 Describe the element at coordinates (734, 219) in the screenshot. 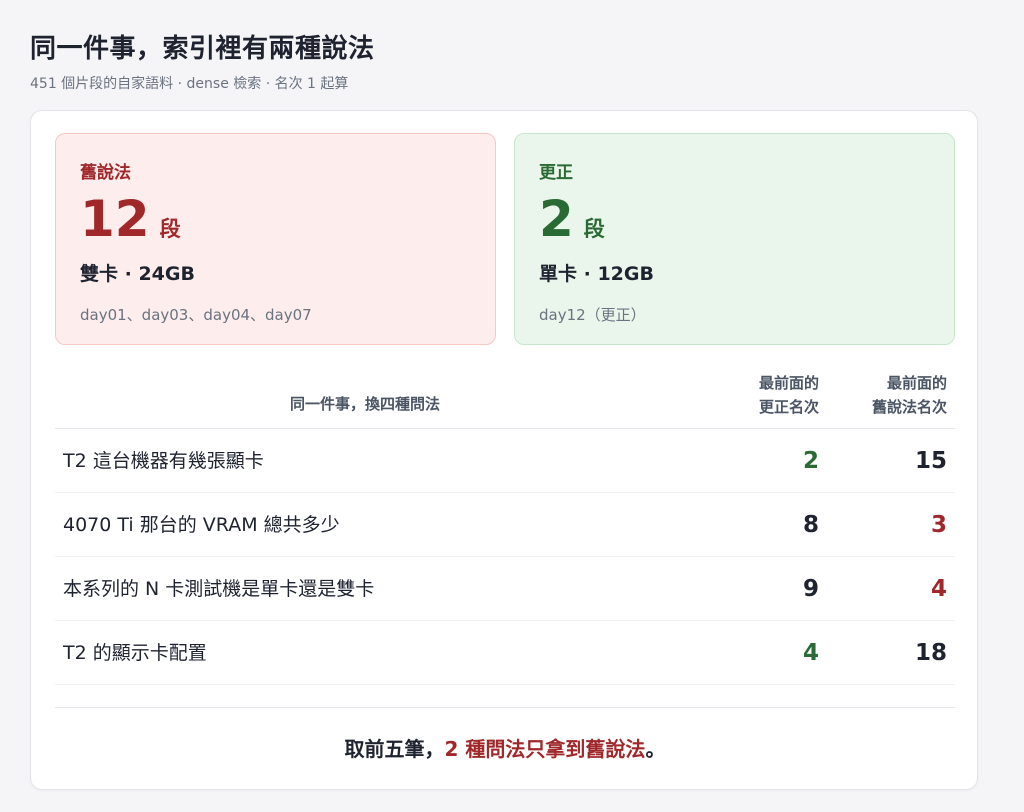

I see `correction-count-row: 2 段` at that location.